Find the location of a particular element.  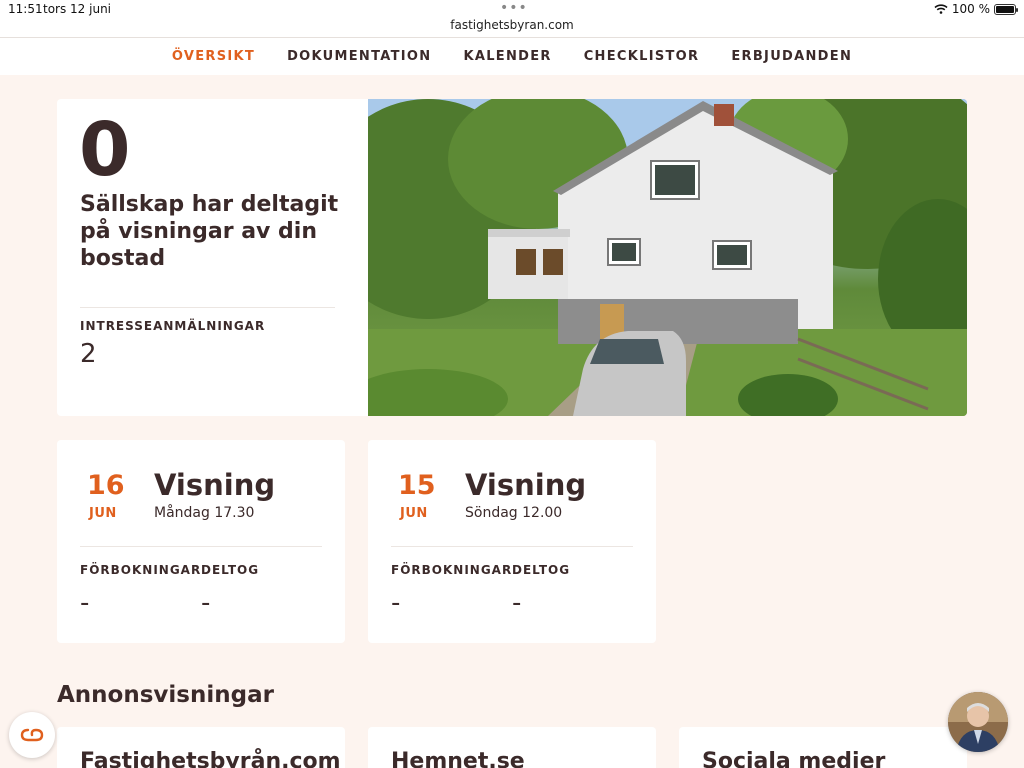

battery-icon is located at coordinates (1006, 9).